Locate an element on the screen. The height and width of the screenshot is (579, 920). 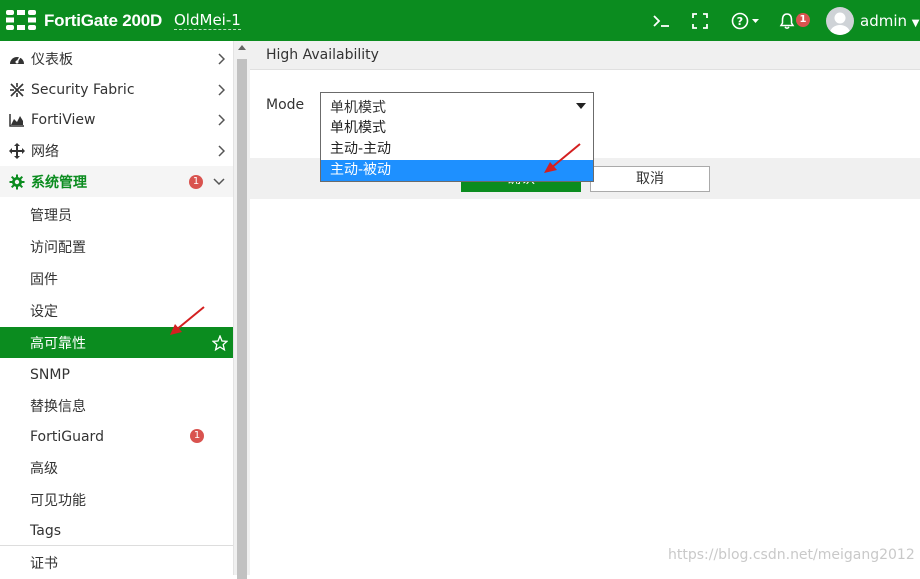
sidebar-item-security-fabric: Security Fabric is located at coordinates (116, 89).